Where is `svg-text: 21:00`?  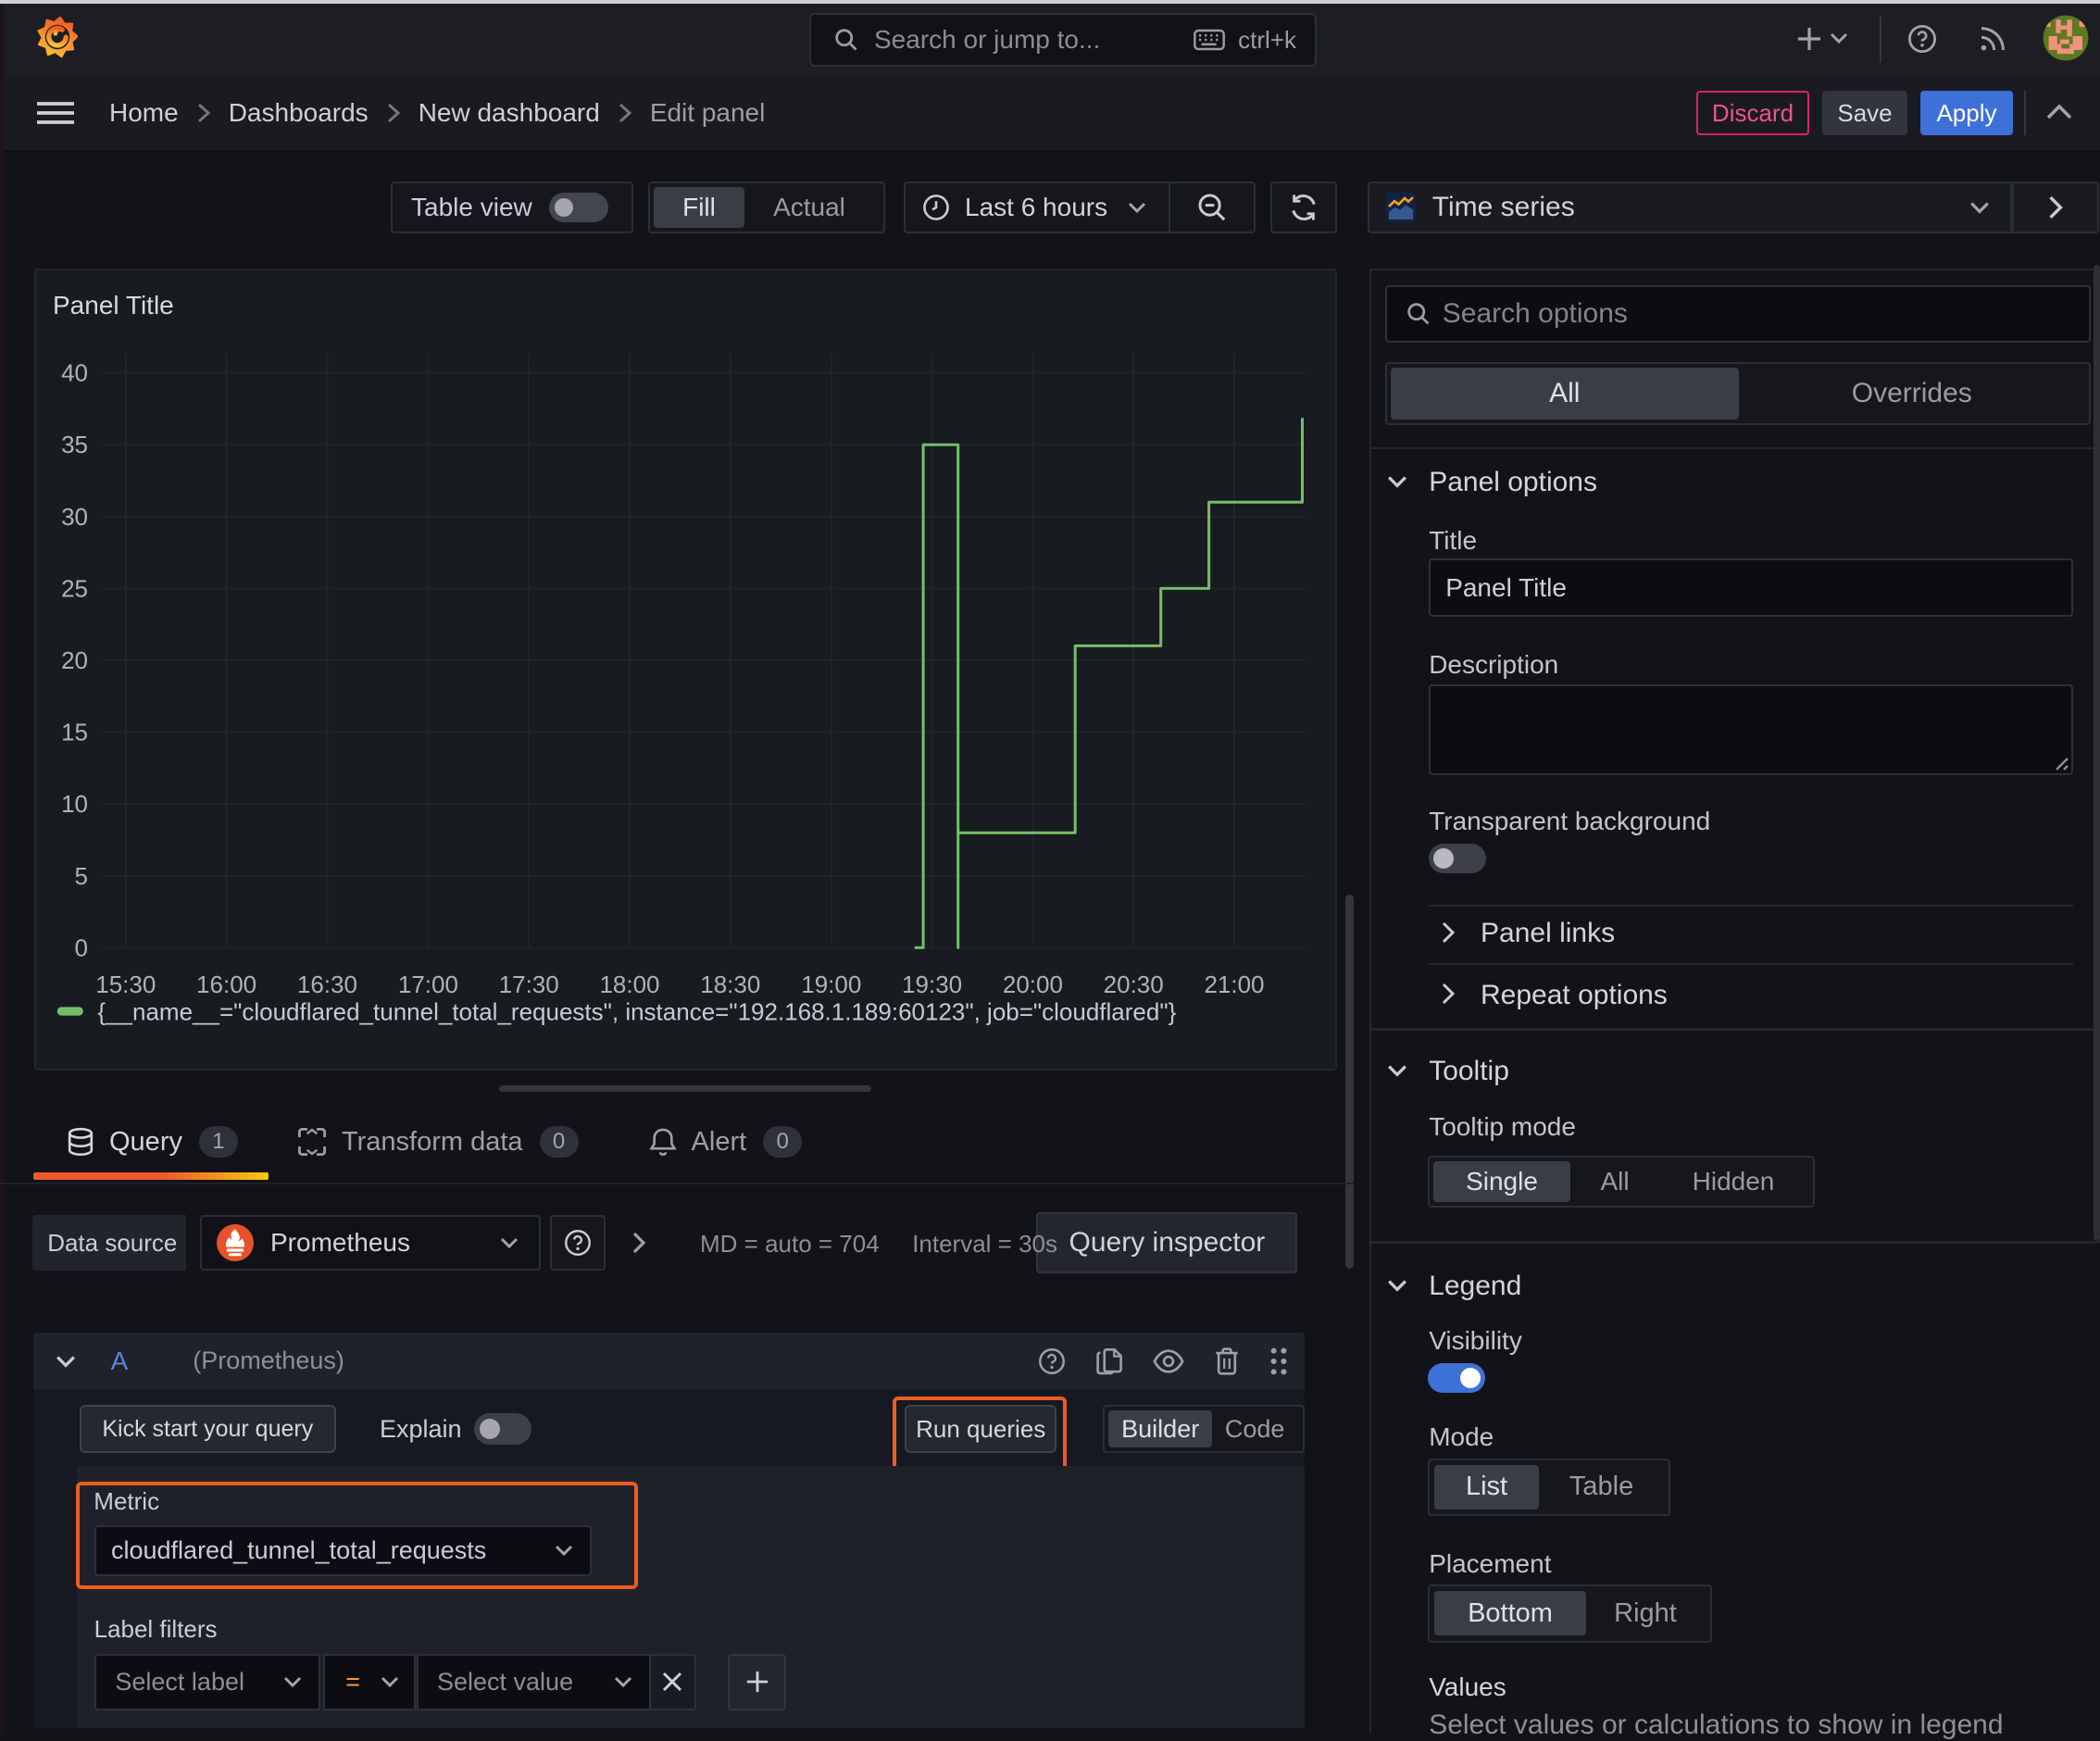 svg-text: 21:00 is located at coordinates (1234, 984).